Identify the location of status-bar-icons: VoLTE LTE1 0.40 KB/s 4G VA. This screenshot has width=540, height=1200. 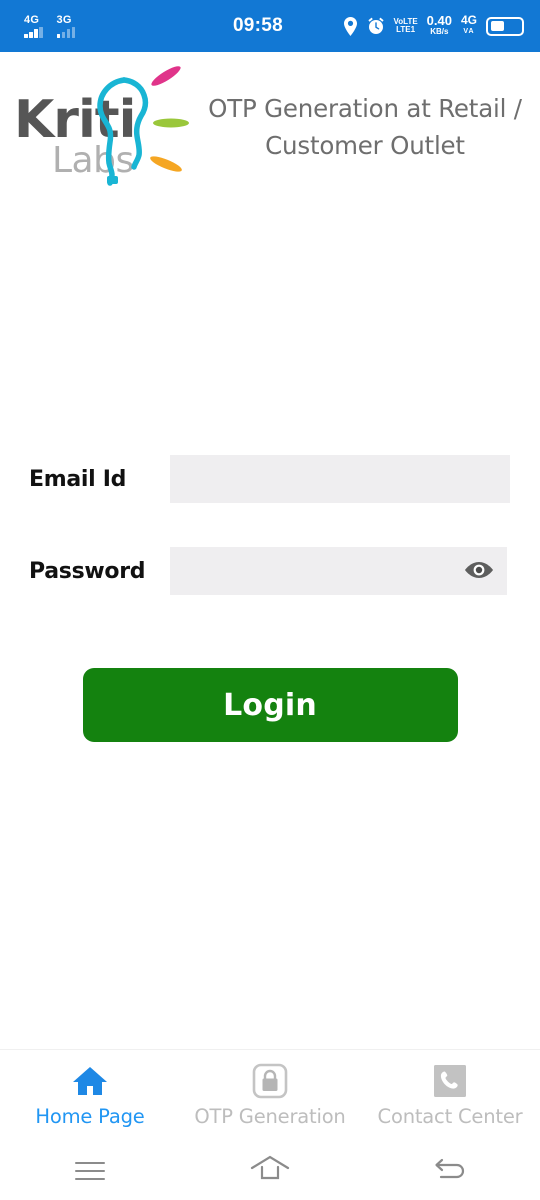
(433, 25).